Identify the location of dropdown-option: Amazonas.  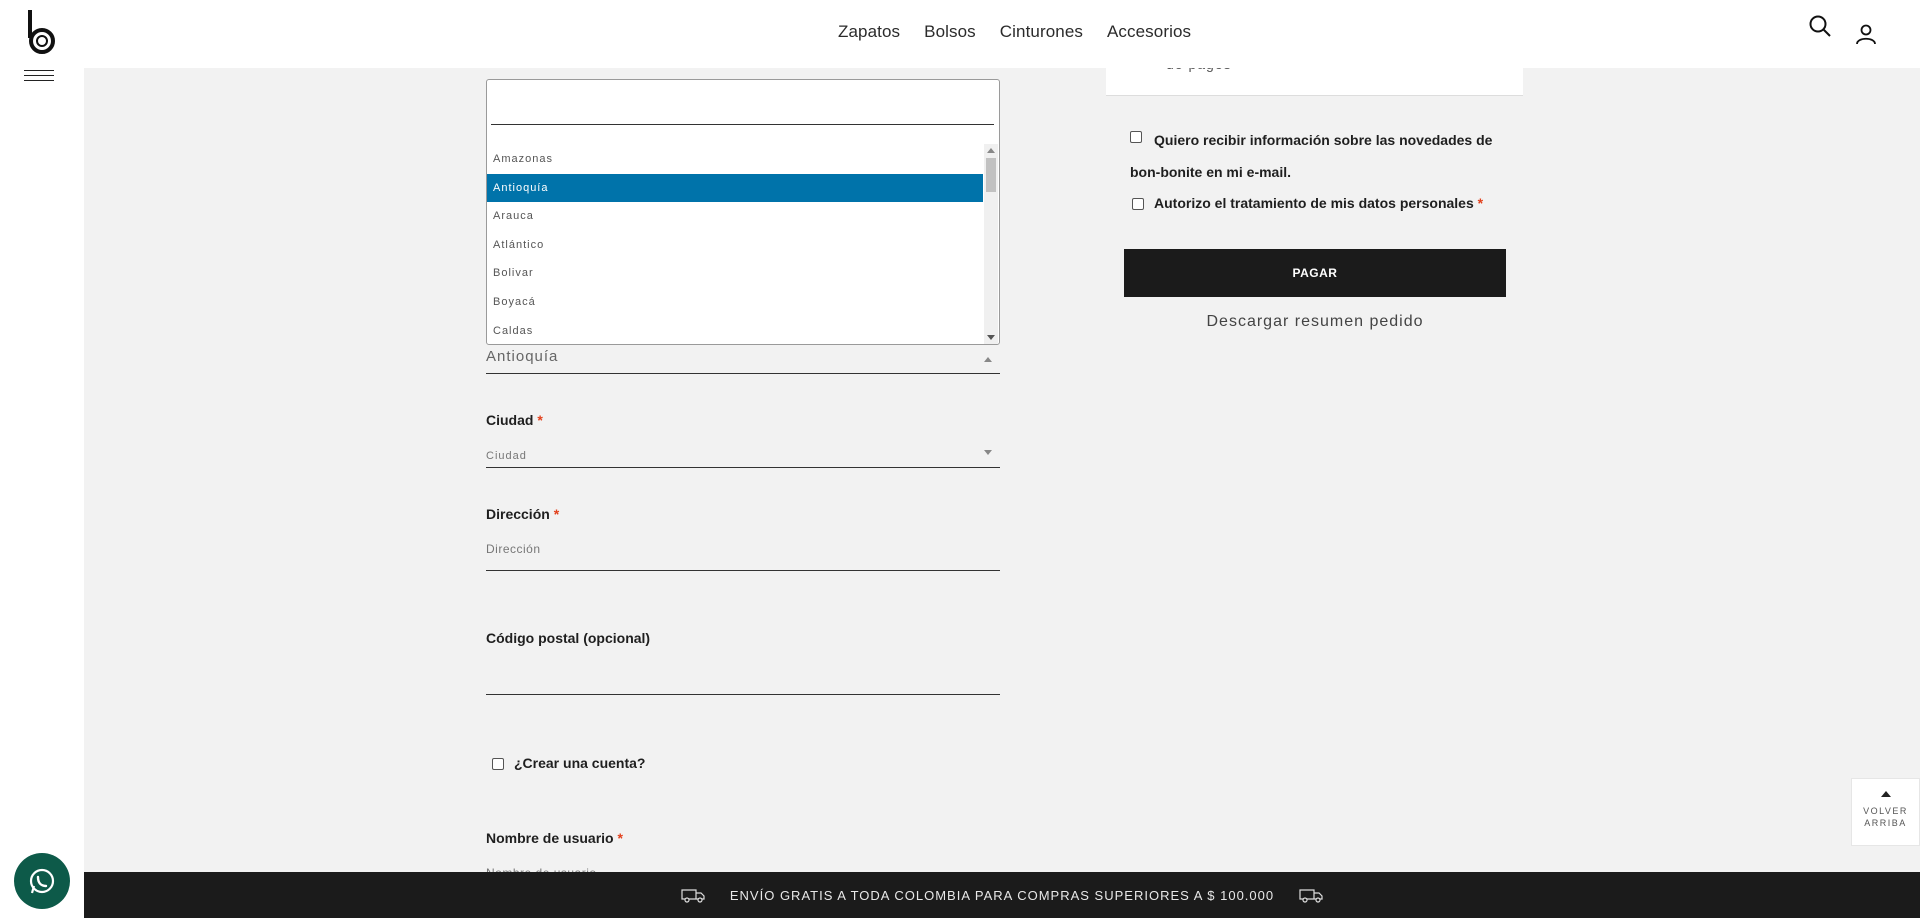
(735, 159).